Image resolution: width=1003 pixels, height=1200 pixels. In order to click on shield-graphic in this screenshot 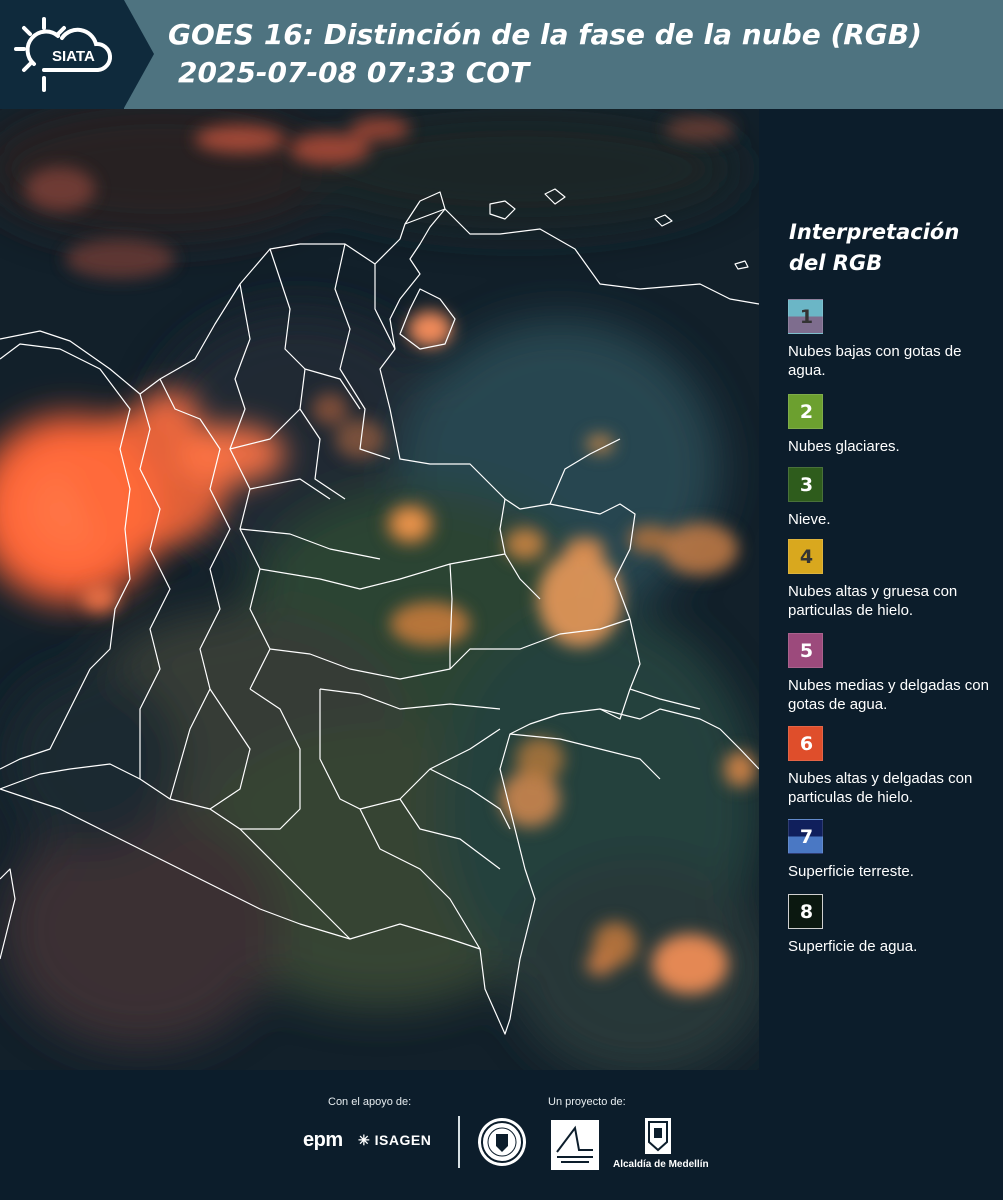, I will do `click(658, 1136)`.